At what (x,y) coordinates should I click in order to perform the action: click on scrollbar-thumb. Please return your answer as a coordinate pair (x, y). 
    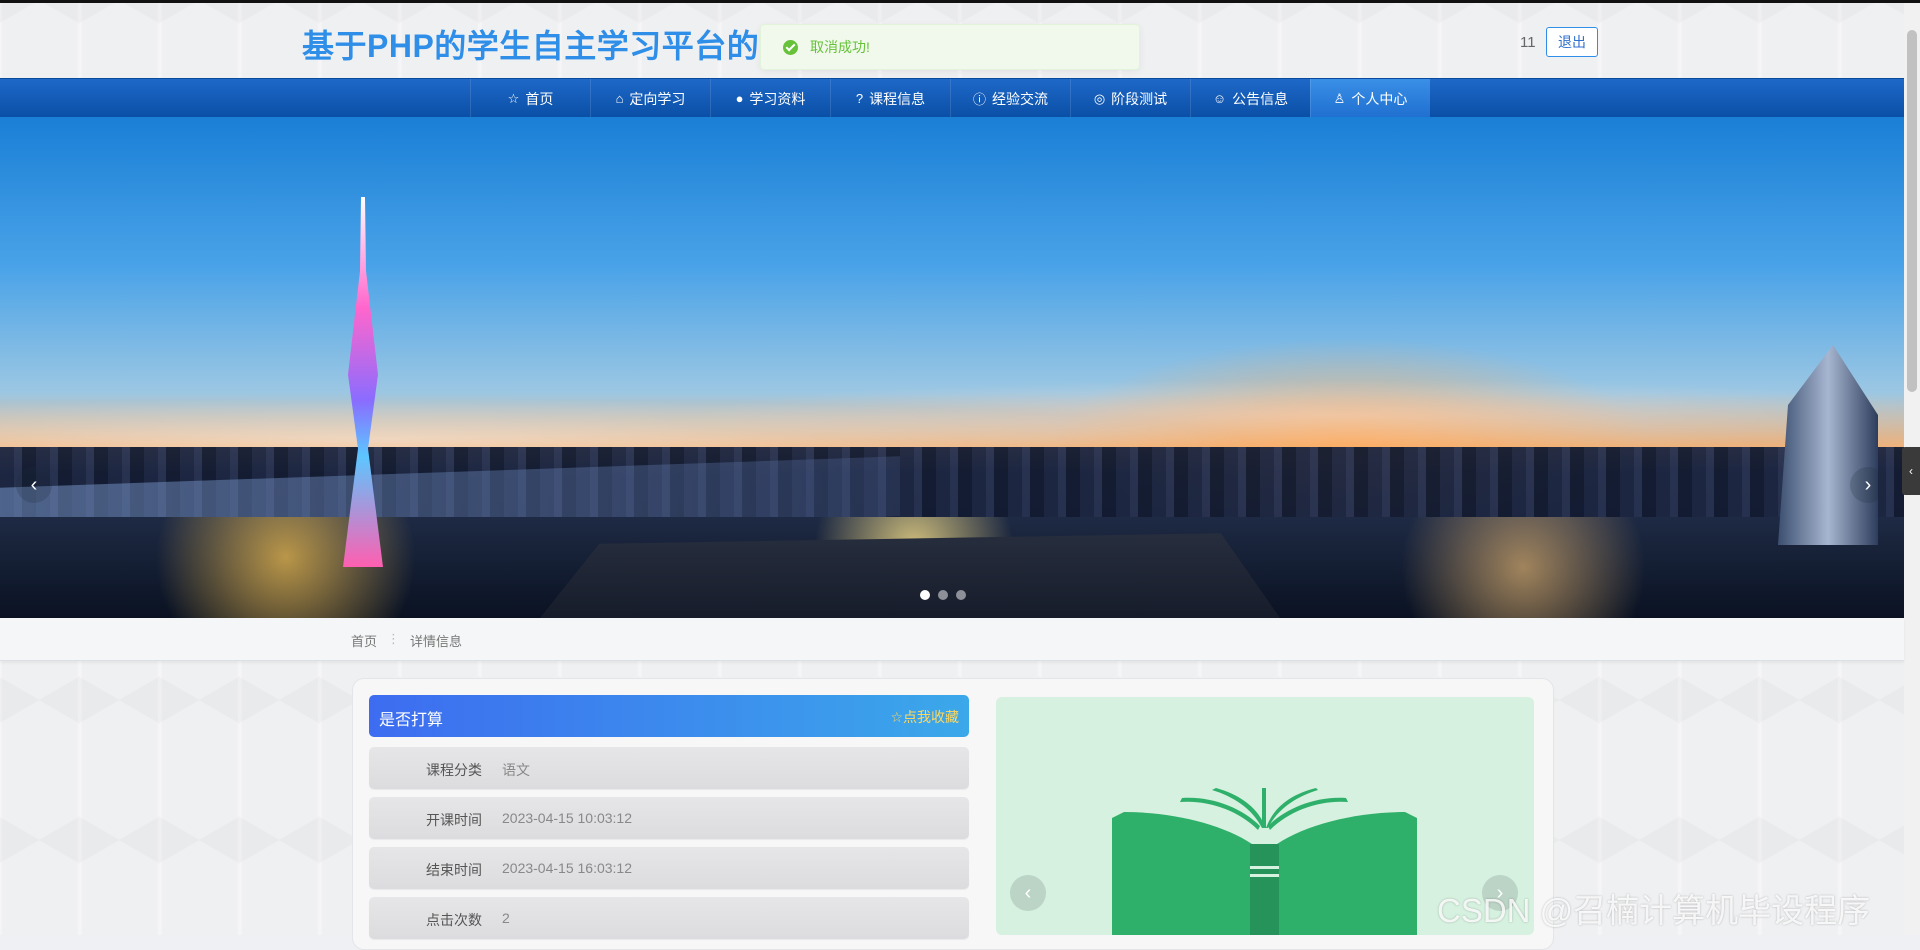
    Looking at the image, I should click on (1912, 211).